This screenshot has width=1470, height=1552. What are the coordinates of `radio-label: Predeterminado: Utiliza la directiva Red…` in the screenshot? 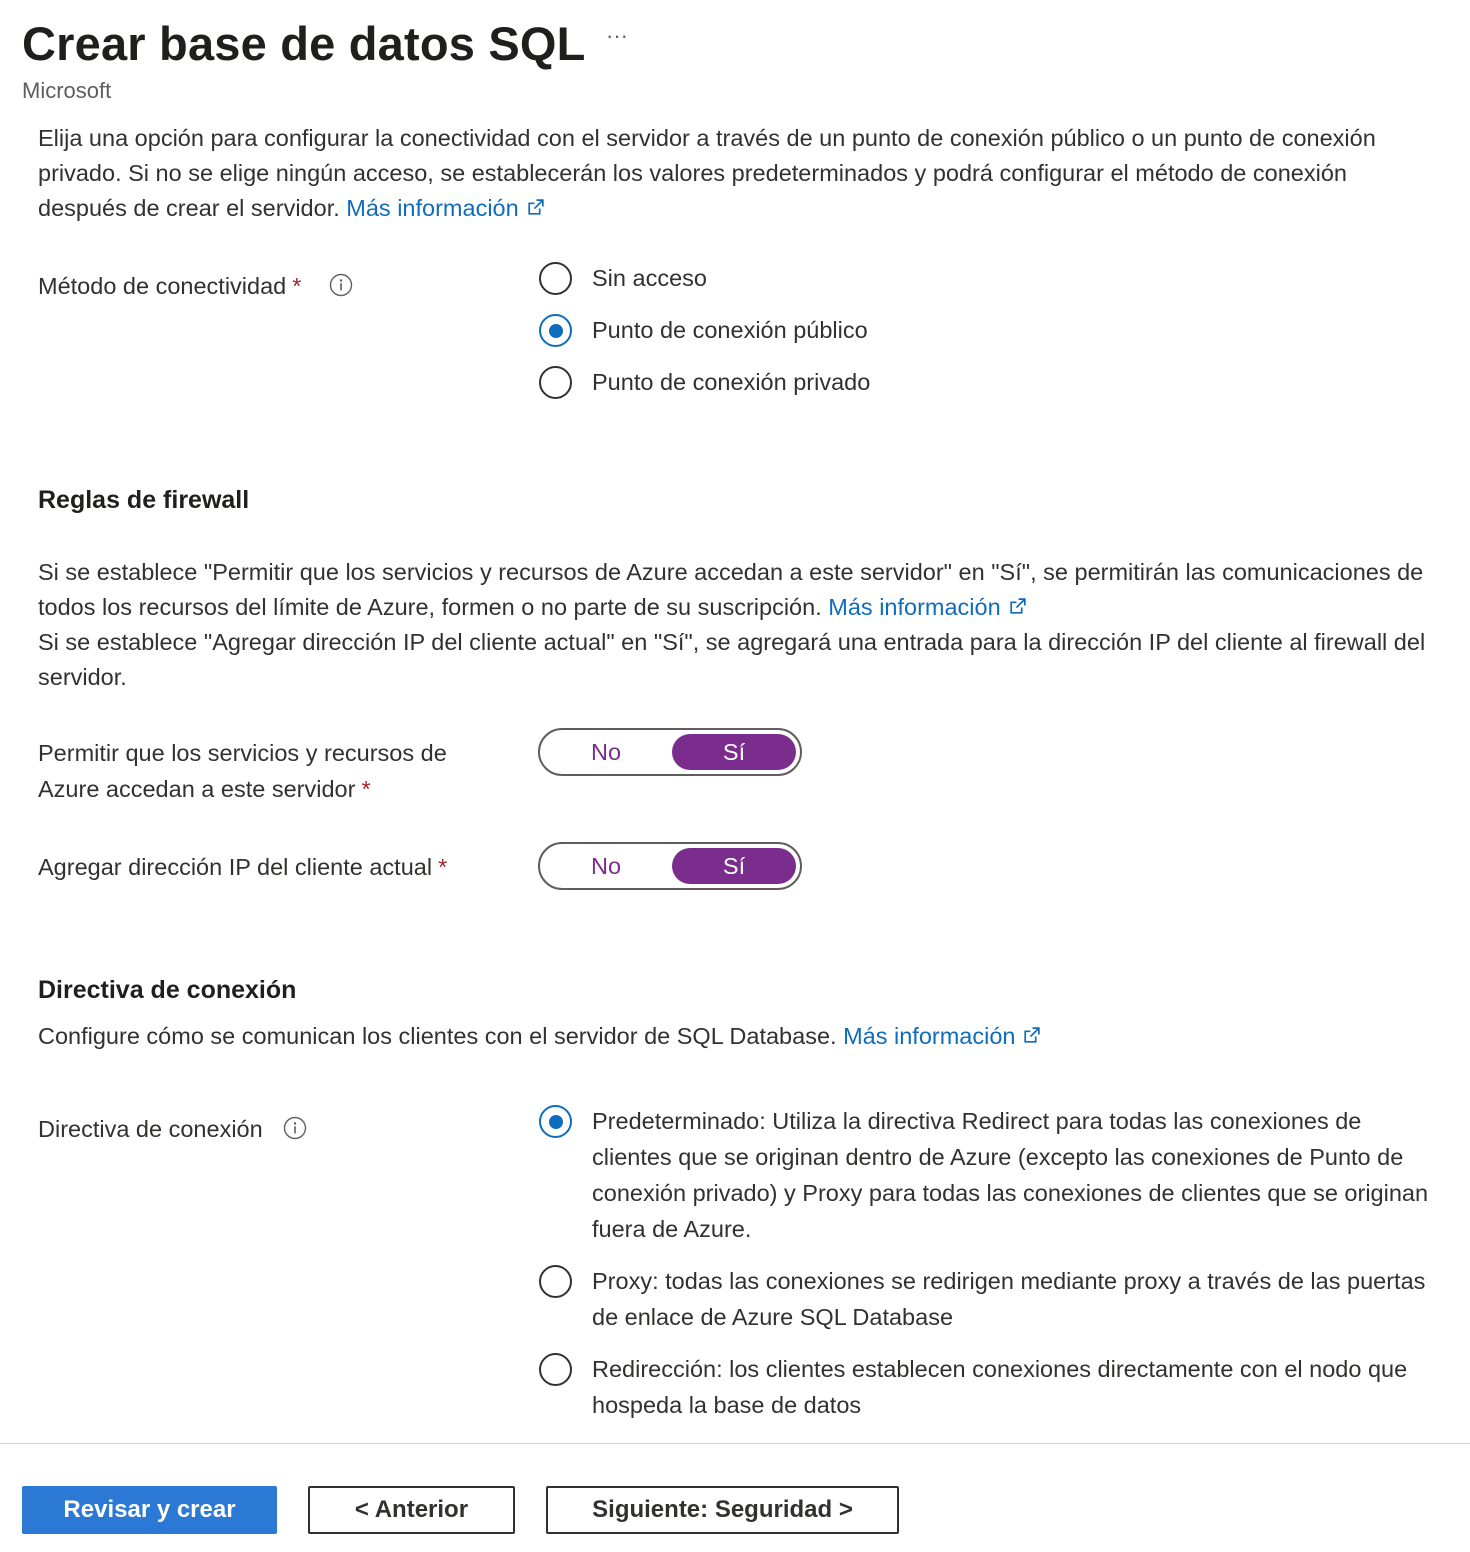 It's located at (1010, 1175).